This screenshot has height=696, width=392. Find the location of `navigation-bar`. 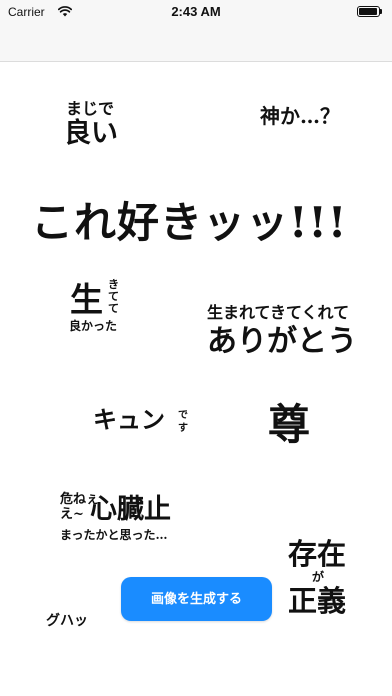

navigation-bar is located at coordinates (196, 43).